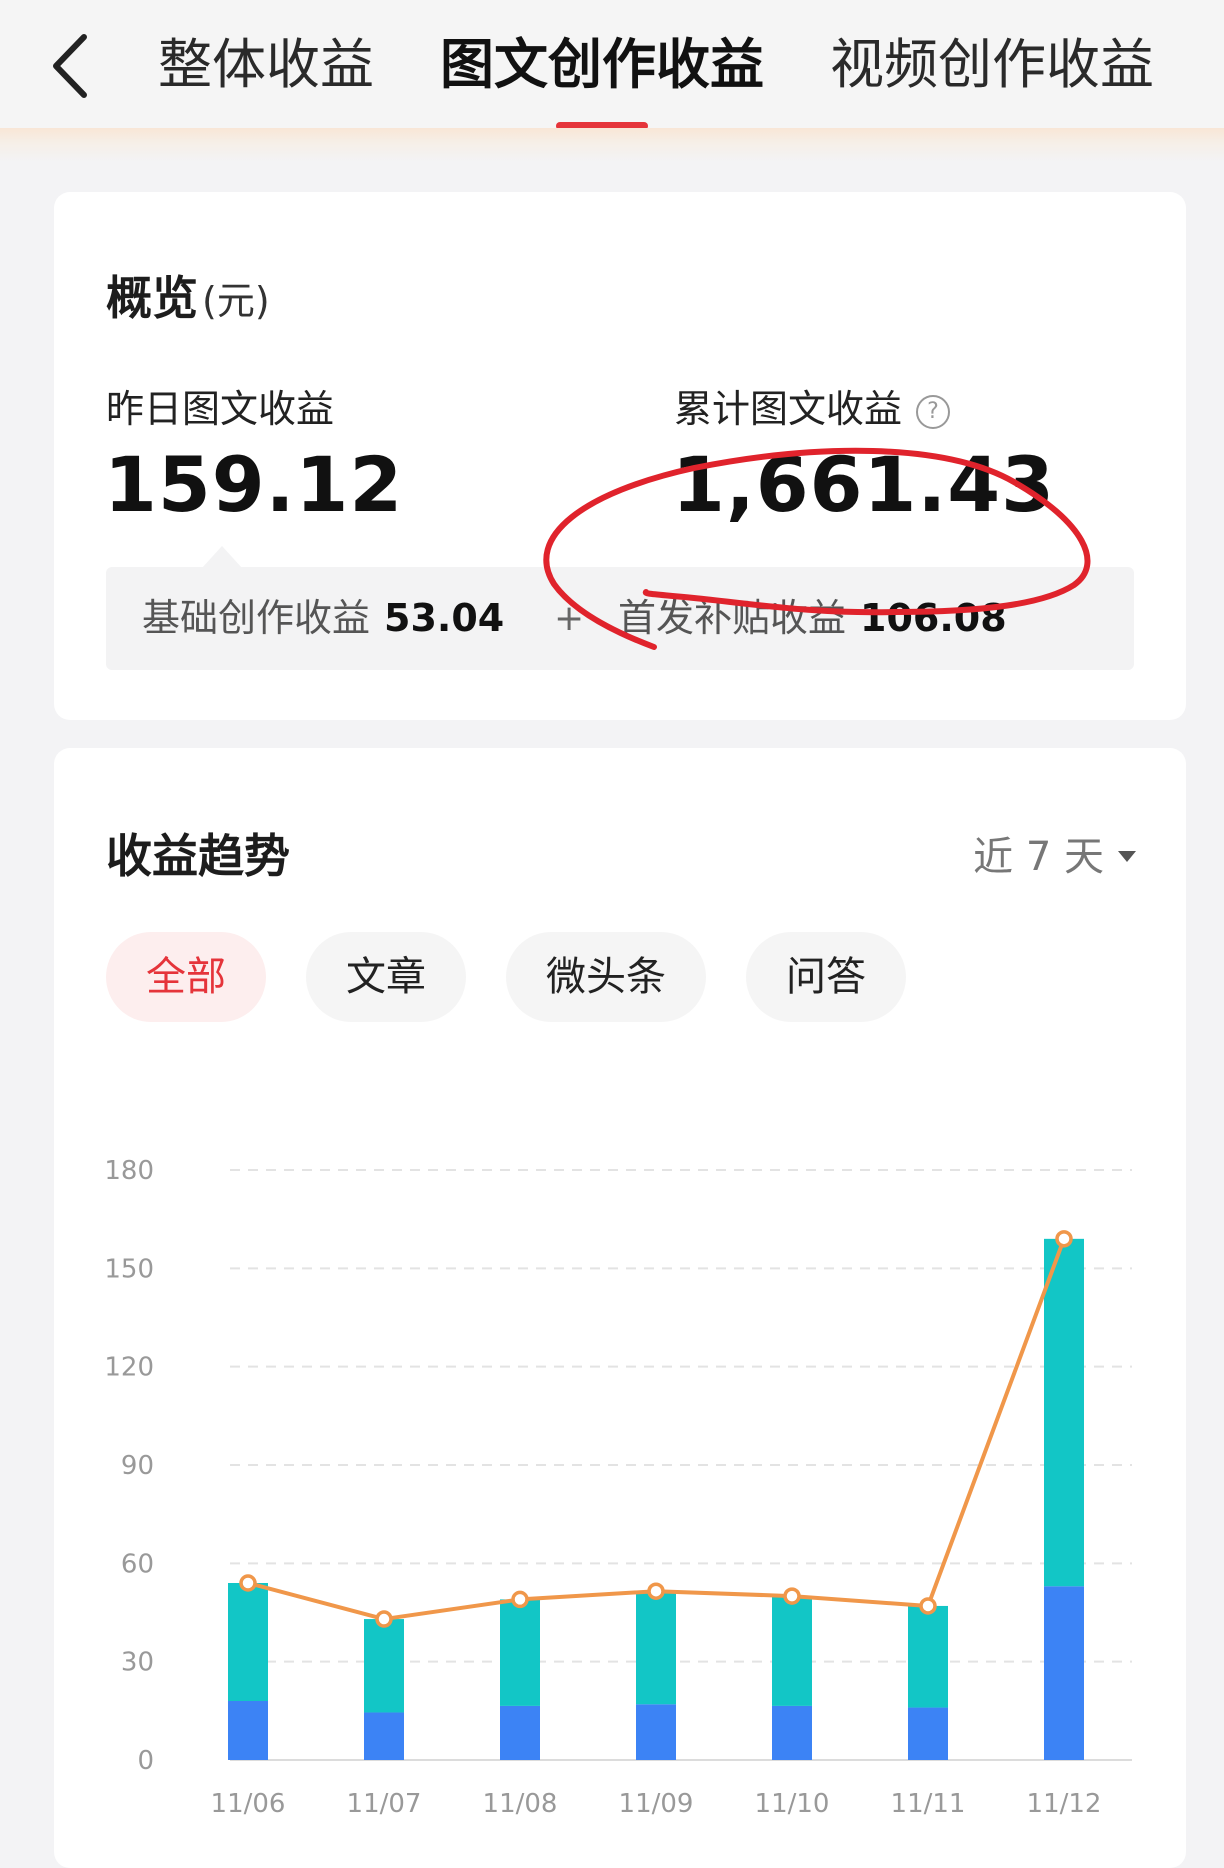  I want to click on total-income-label-text: 累计图文收益, so click(788, 409).